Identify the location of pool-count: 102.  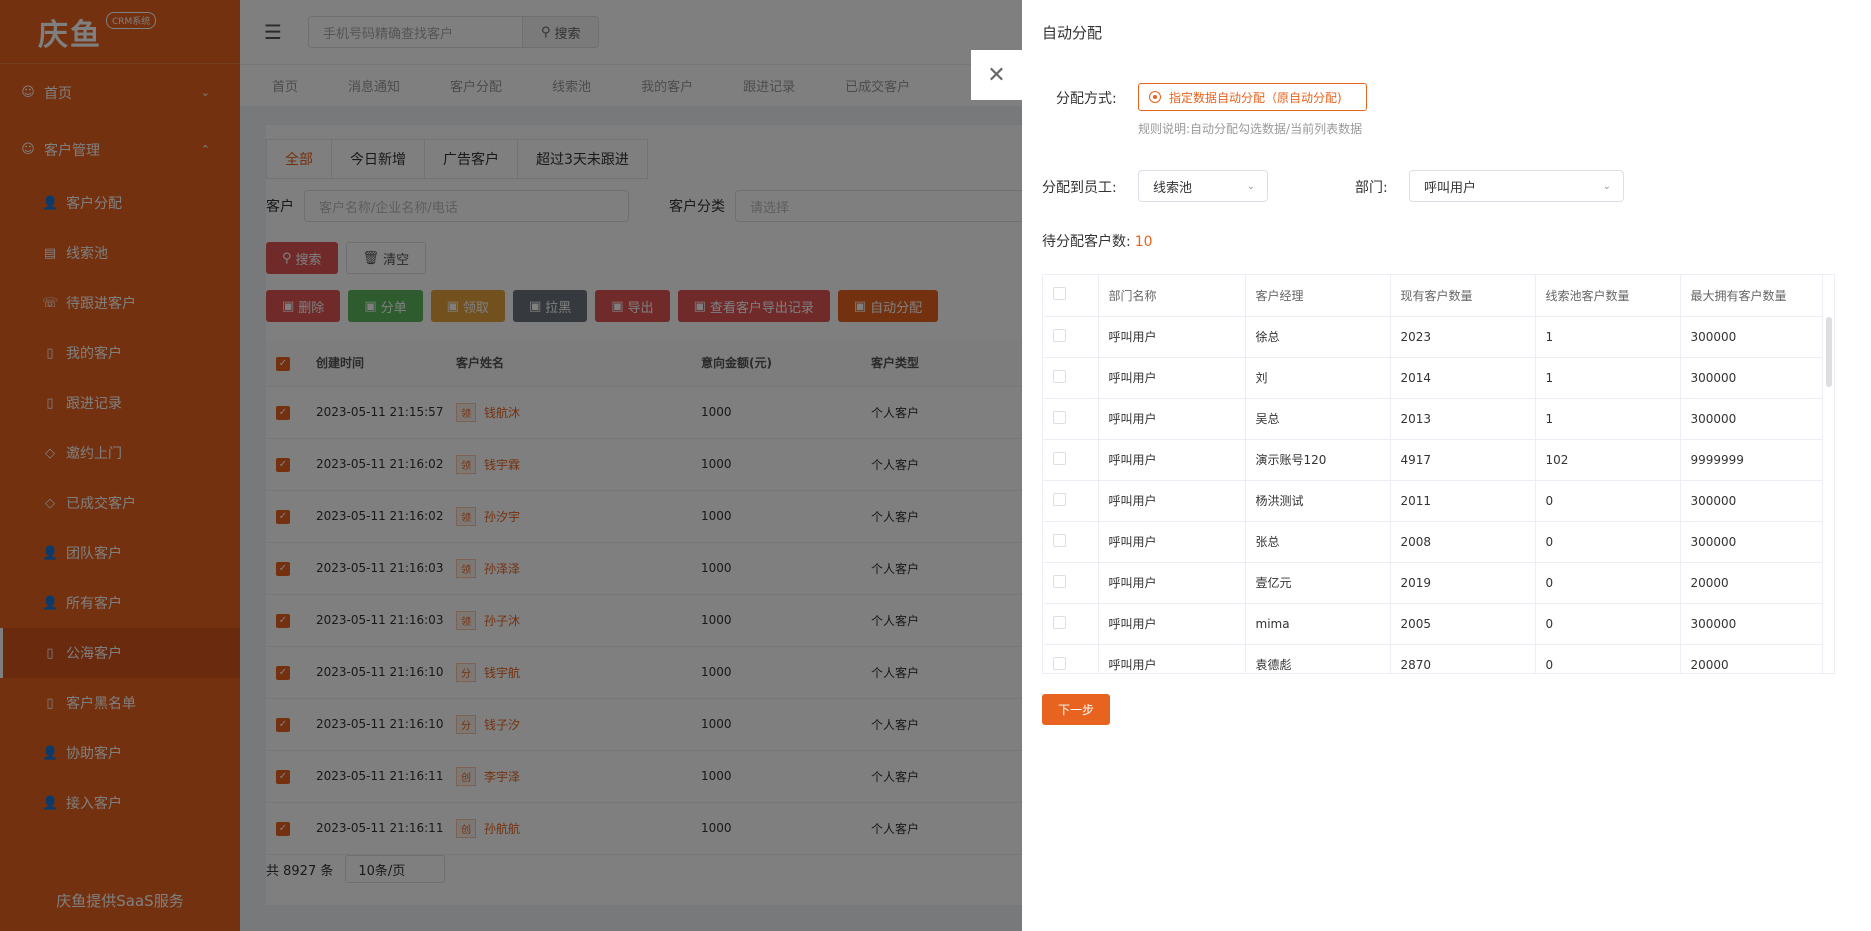
(1608, 460).